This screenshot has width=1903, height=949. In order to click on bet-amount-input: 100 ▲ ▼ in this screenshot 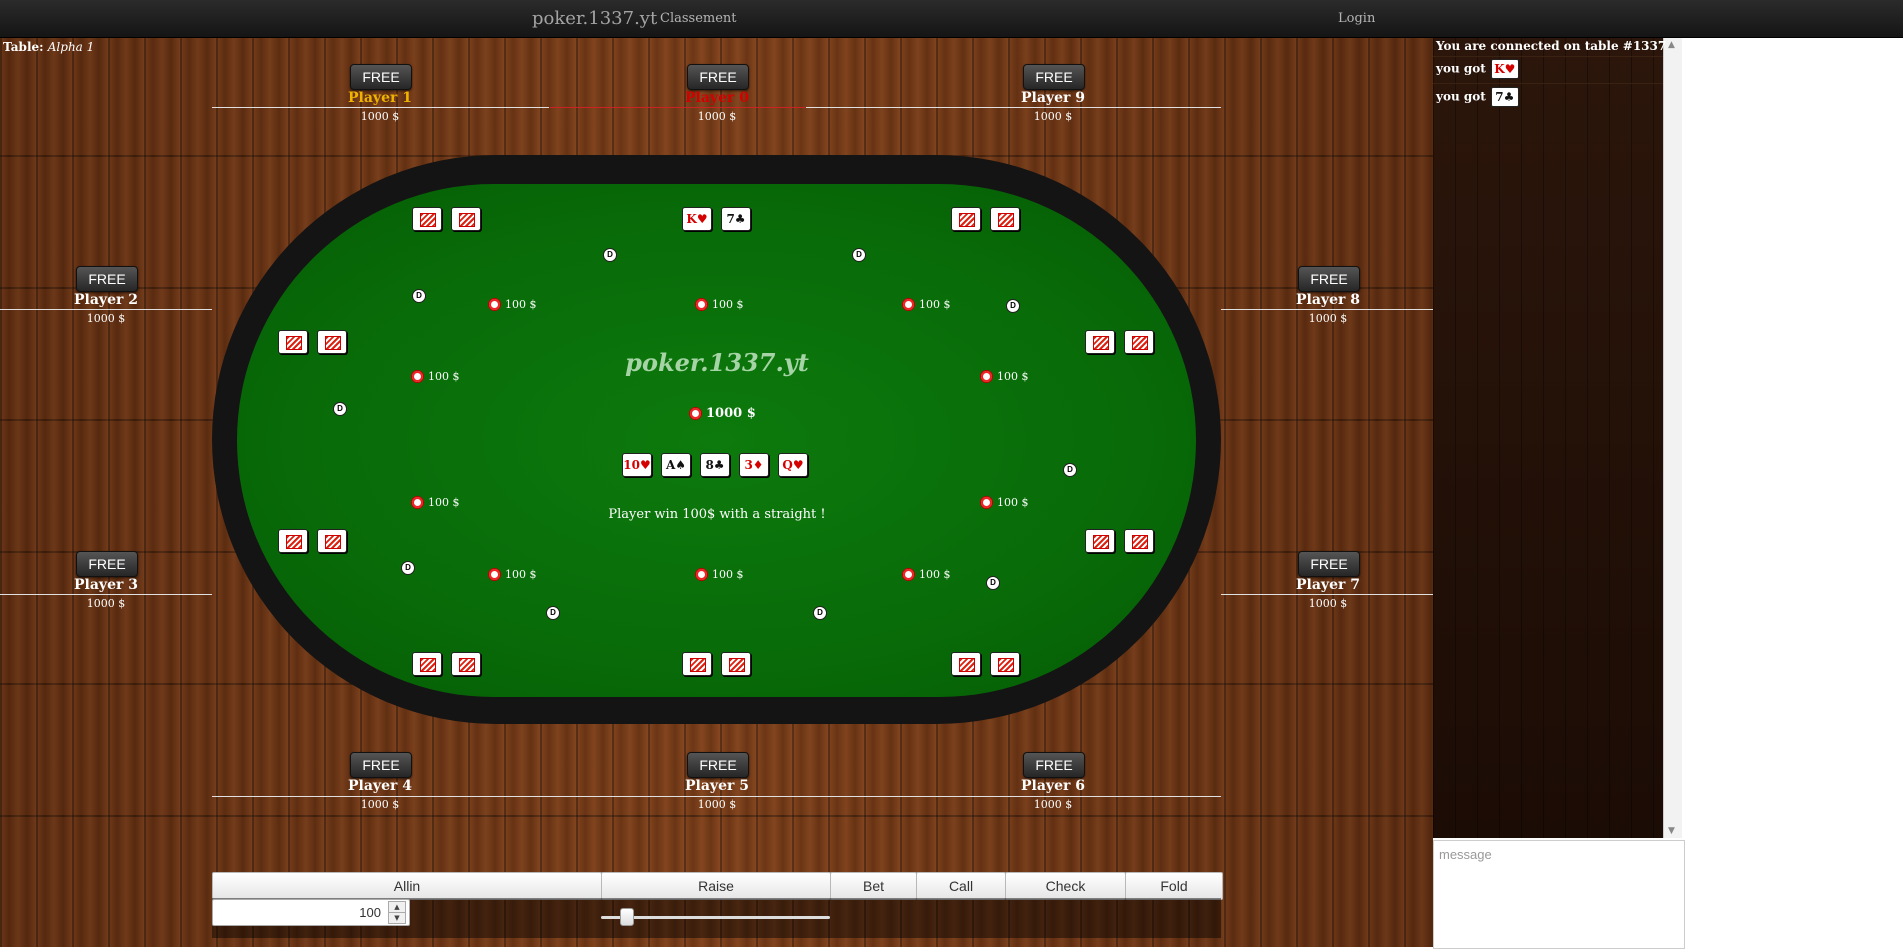, I will do `click(311, 912)`.